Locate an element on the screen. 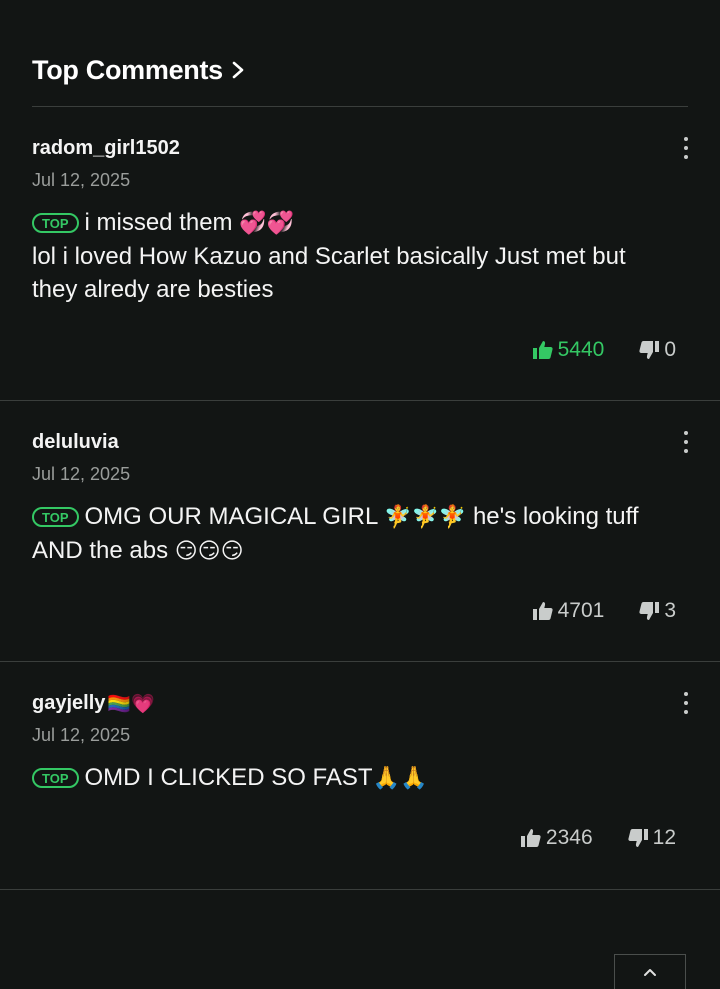 The image size is (720, 989). comment-author: radom_girl1502 is located at coordinates (106, 148).